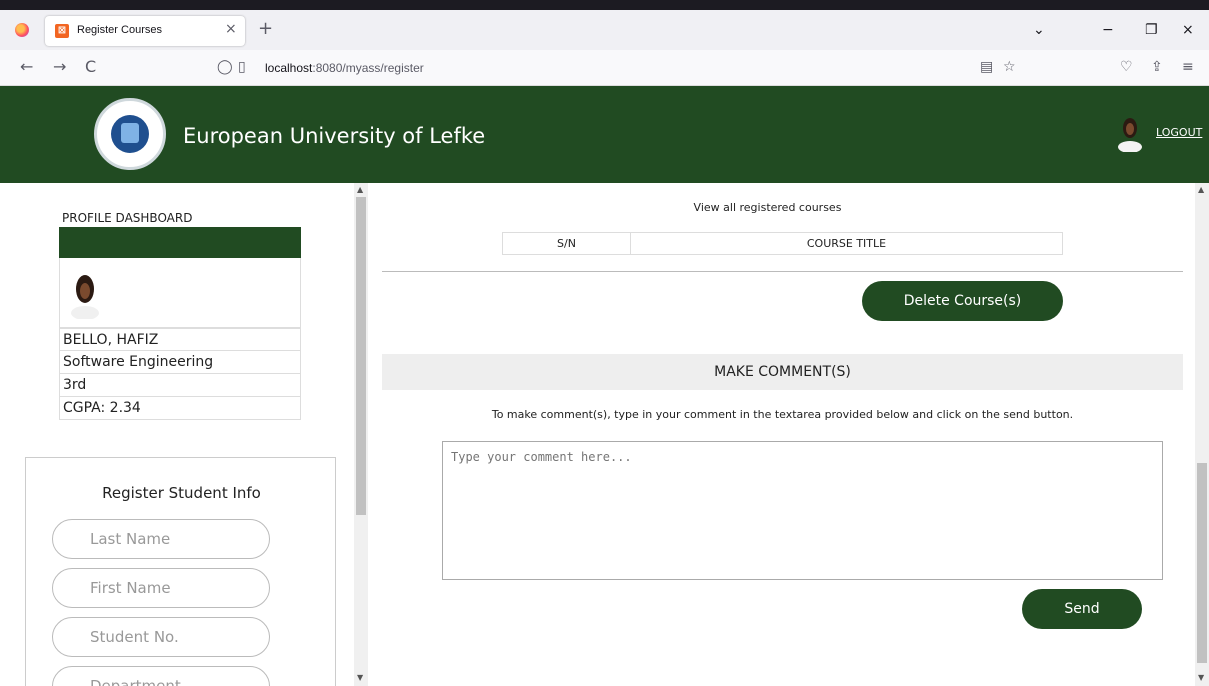 This screenshot has width=1209, height=686. I want to click on browser-tab: ⊠ Register Courses ×, so click(145, 31).